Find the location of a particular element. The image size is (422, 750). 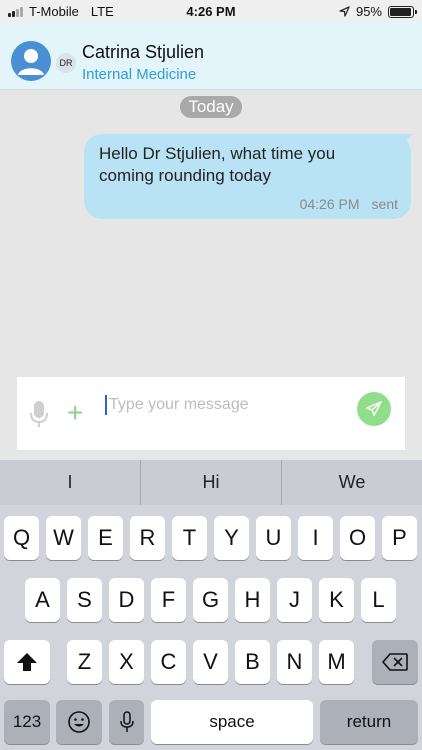

key-w: W is located at coordinates (63, 538).